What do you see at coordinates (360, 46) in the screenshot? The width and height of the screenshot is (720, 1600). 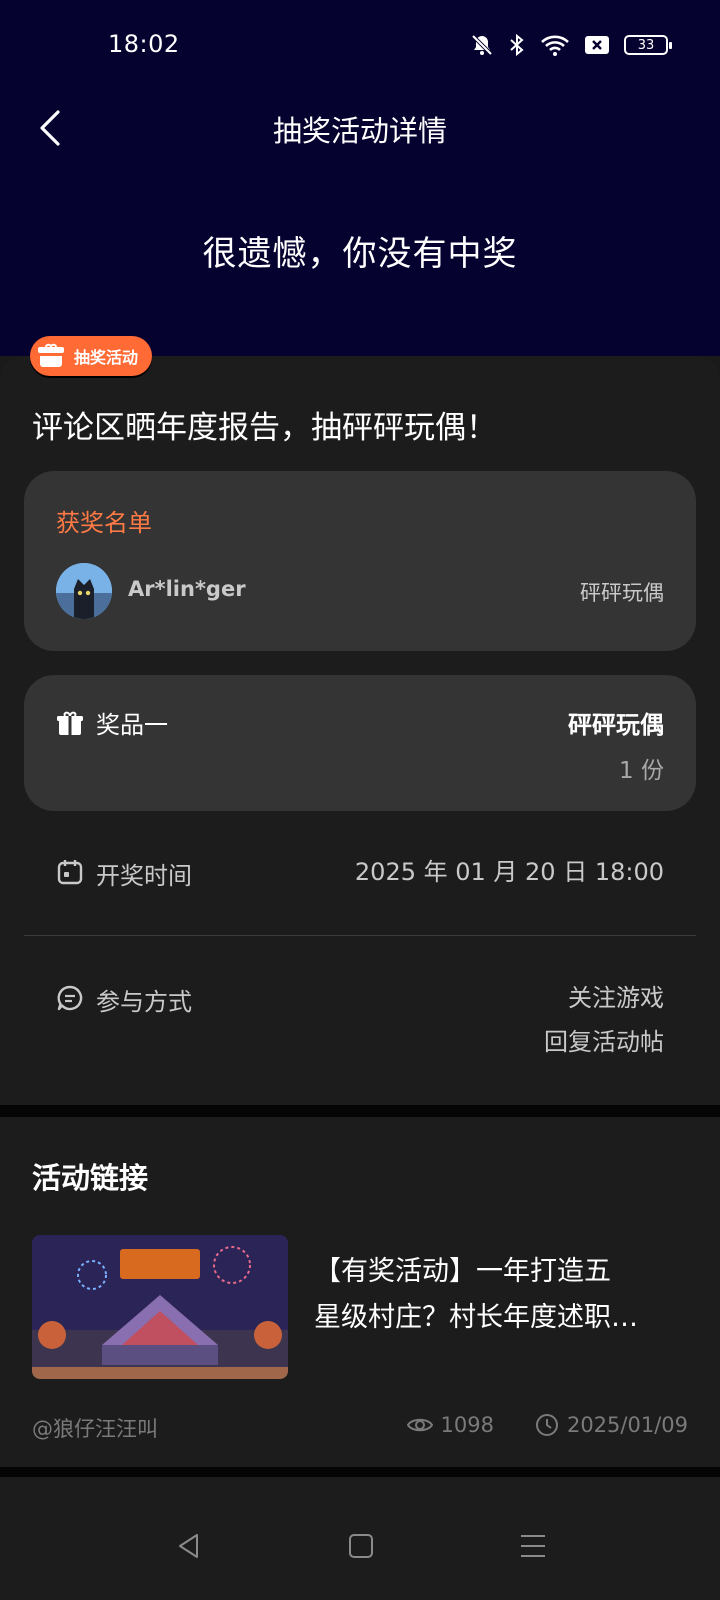 I see `status-bar: 18:02 33` at bounding box center [360, 46].